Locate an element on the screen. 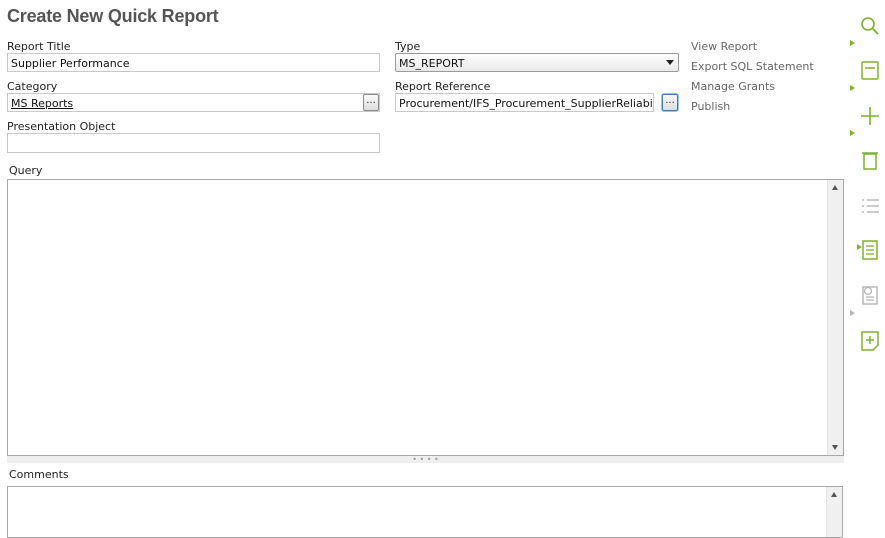 The height and width of the screenshot is (538, 885). delete-icon is located at coordinates (870, 161).